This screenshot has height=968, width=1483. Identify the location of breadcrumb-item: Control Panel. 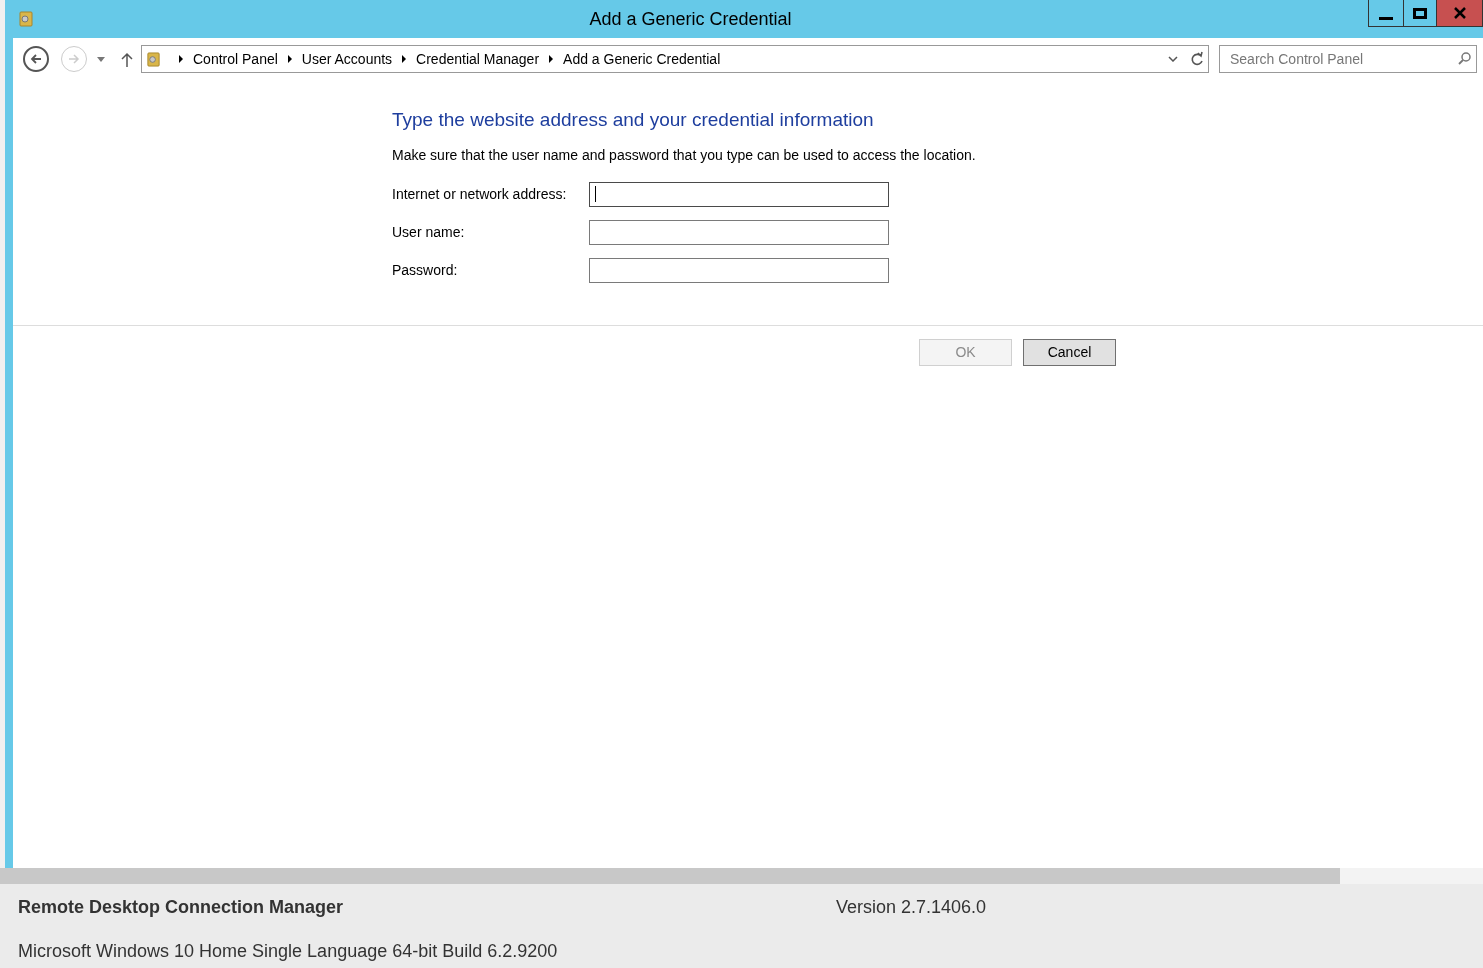
(235, 59).